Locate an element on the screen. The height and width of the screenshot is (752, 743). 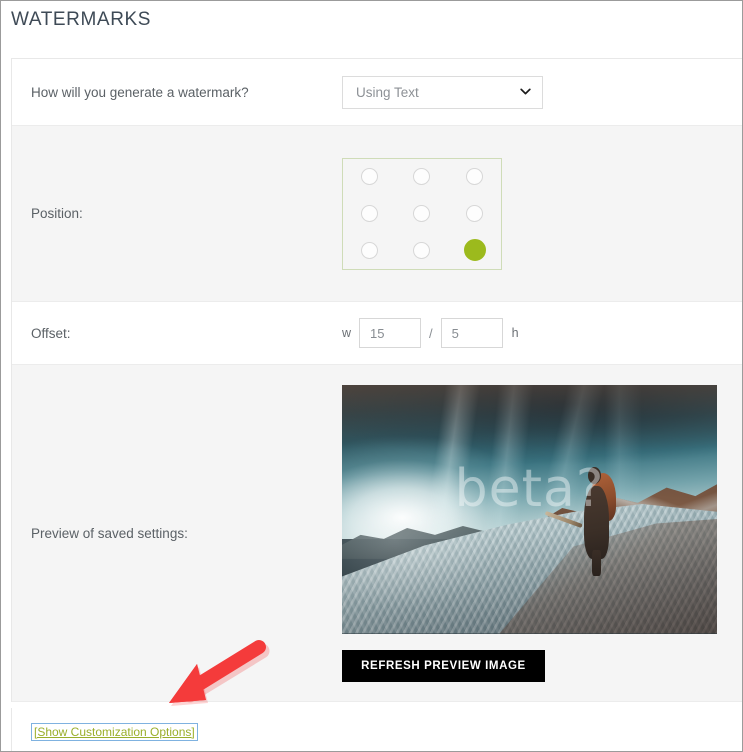
position-radio-middle-center is located at coordinates (422, 213).